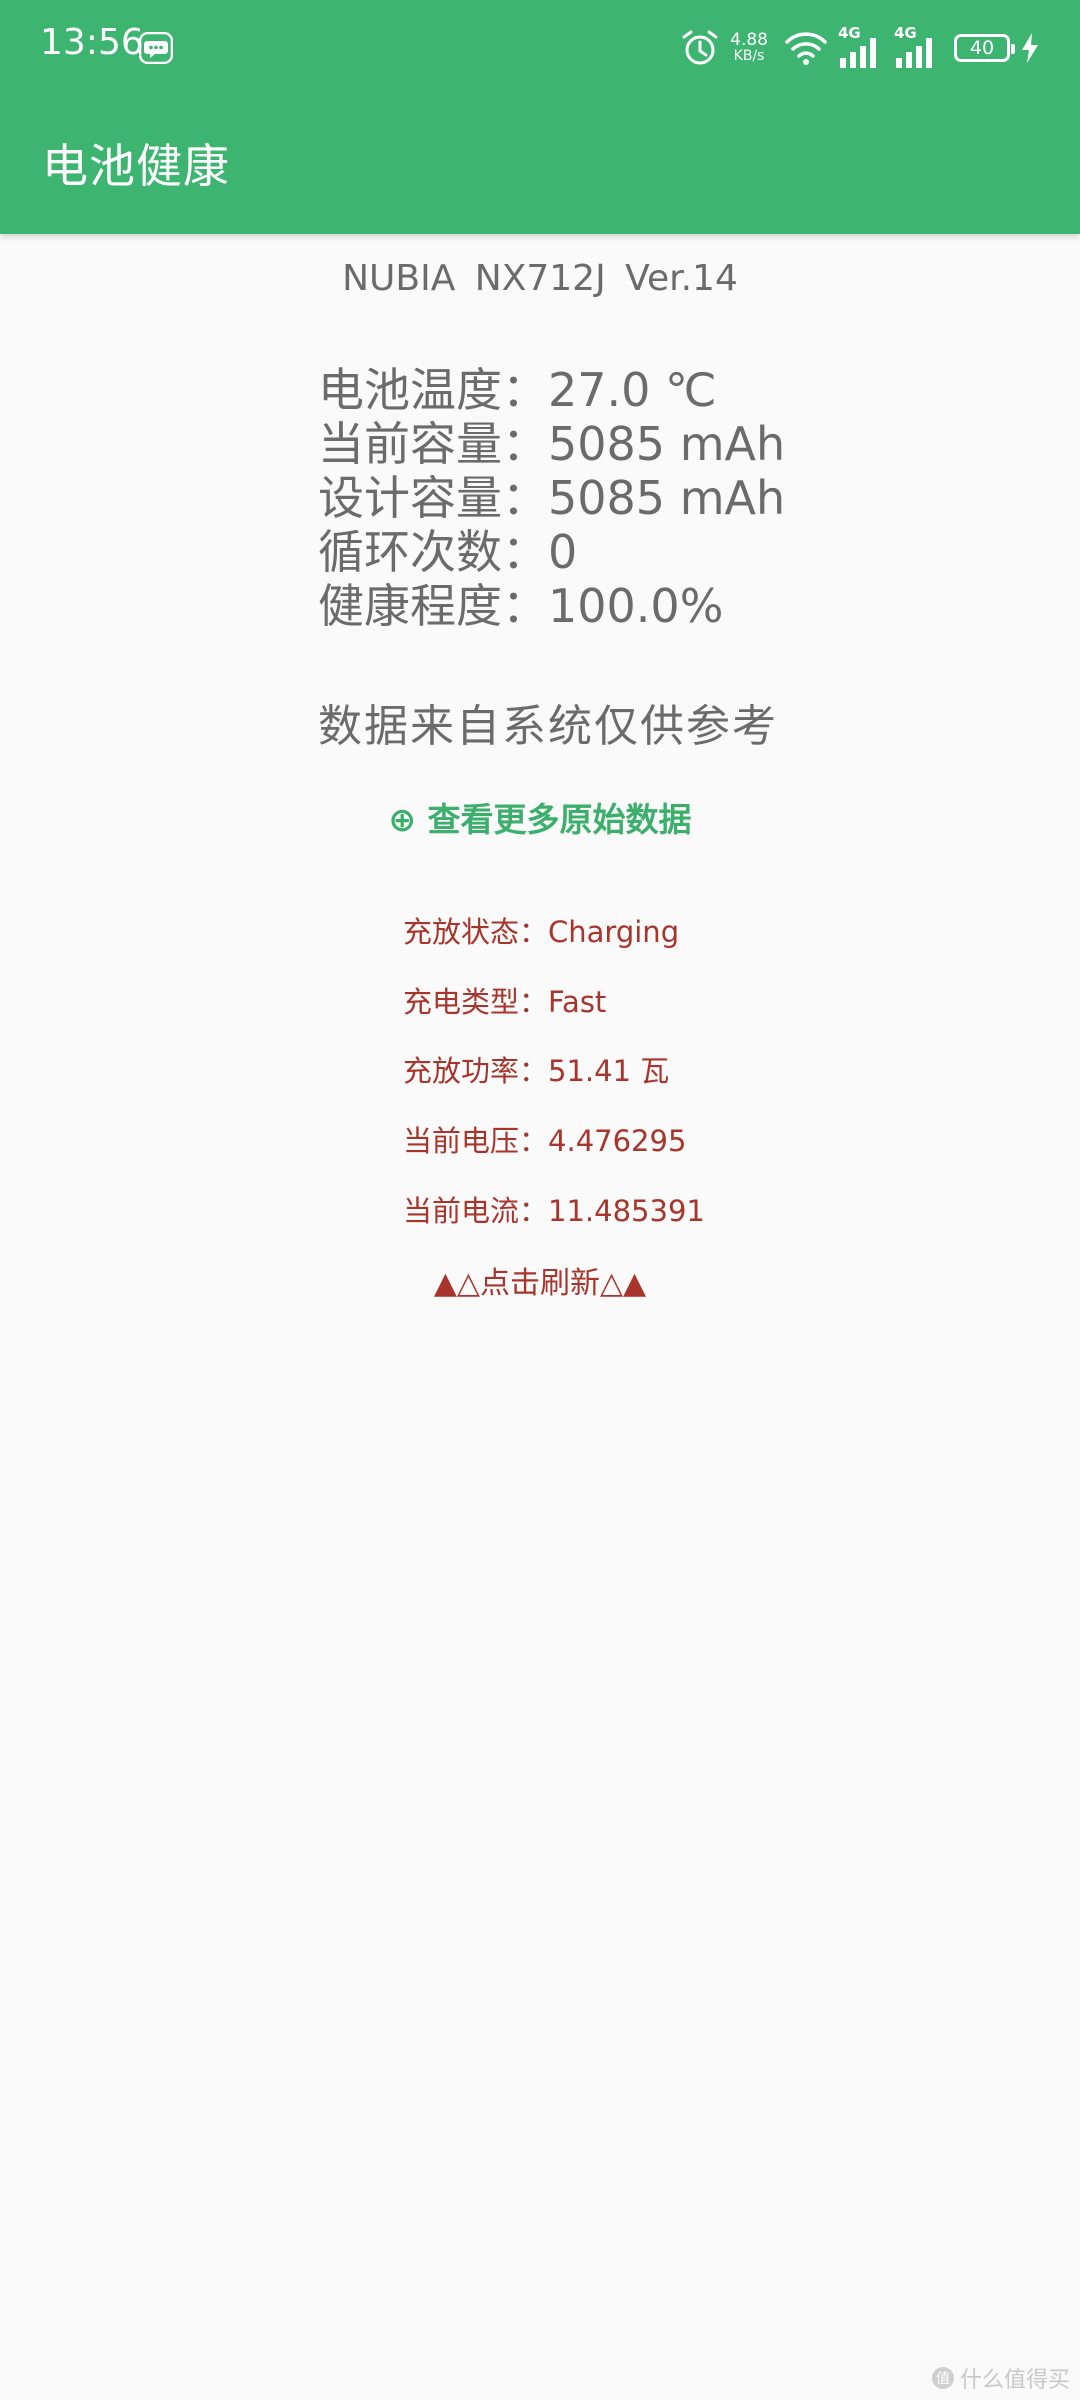 The width and height of the screenshot is (1080, 2400). I want to click on stat-current-capacity: 当前容量：5085 mAh, so click(551, 444).